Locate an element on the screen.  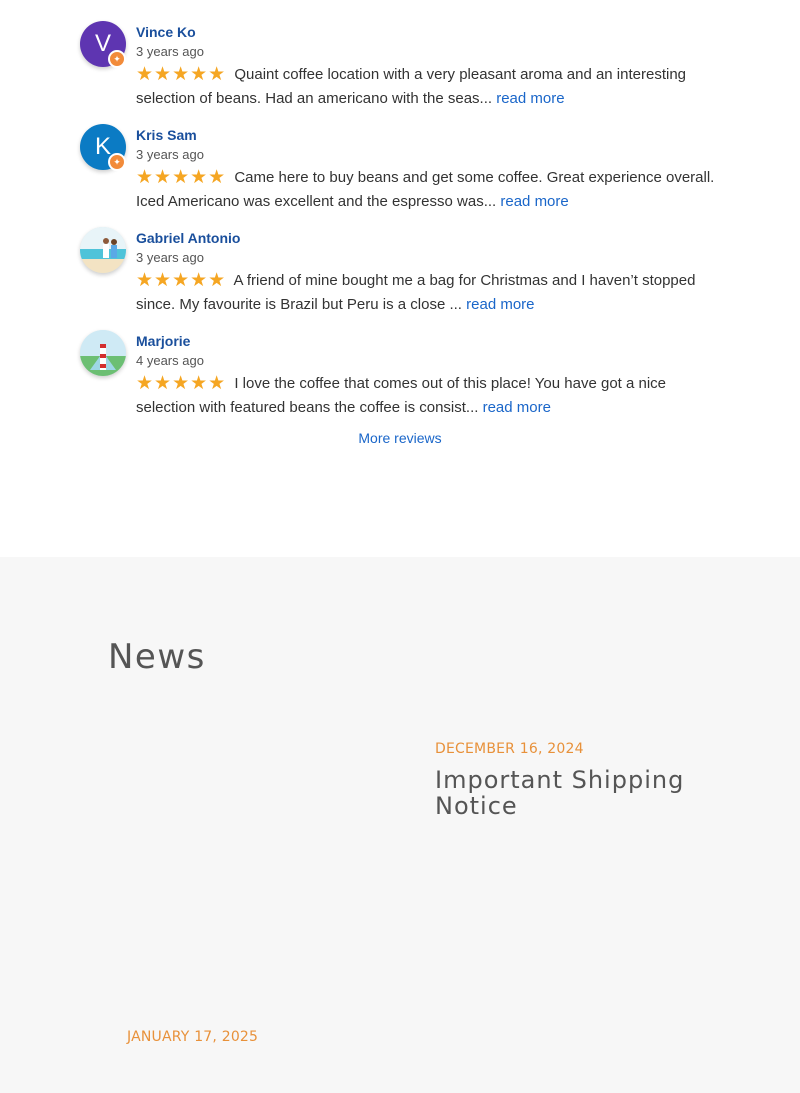
reviewer-name: Gabriel Antonio is located at coordinates (188, 238).